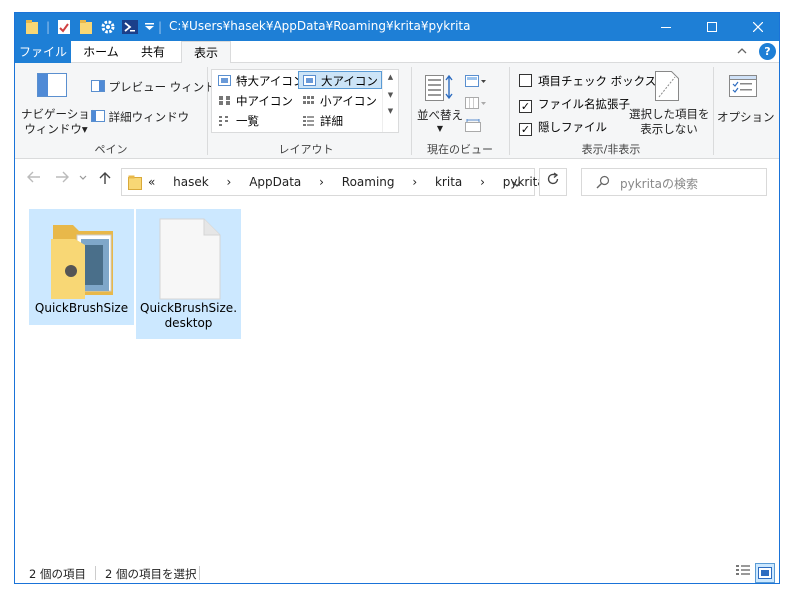  I want to click on layout-small-icons: 小アイコン, so click(340, 101).